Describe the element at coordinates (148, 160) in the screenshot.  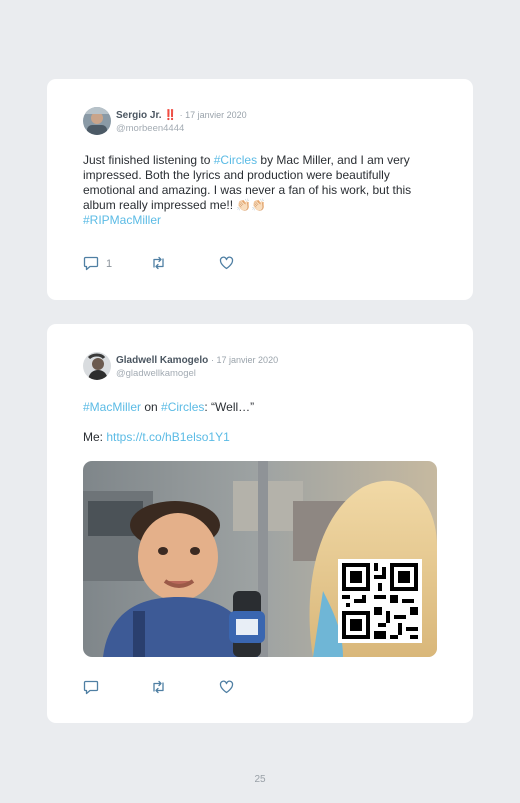
I see `tweet-text-part: Just finished listening to` at that location.